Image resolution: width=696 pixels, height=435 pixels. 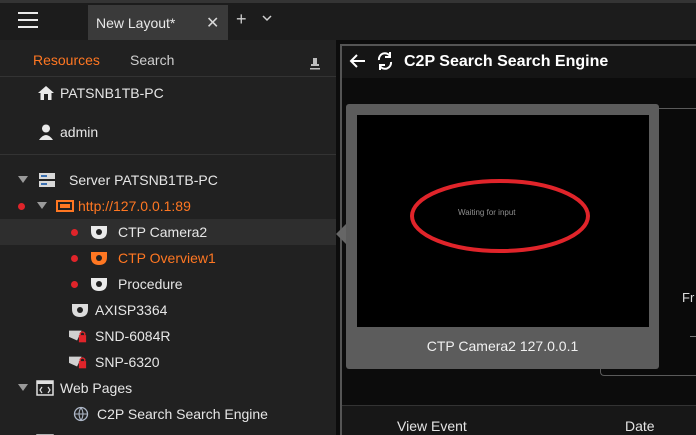 I want to click on tree-item-label: http://127.0.0.1:89, so click(x=134, y=206).